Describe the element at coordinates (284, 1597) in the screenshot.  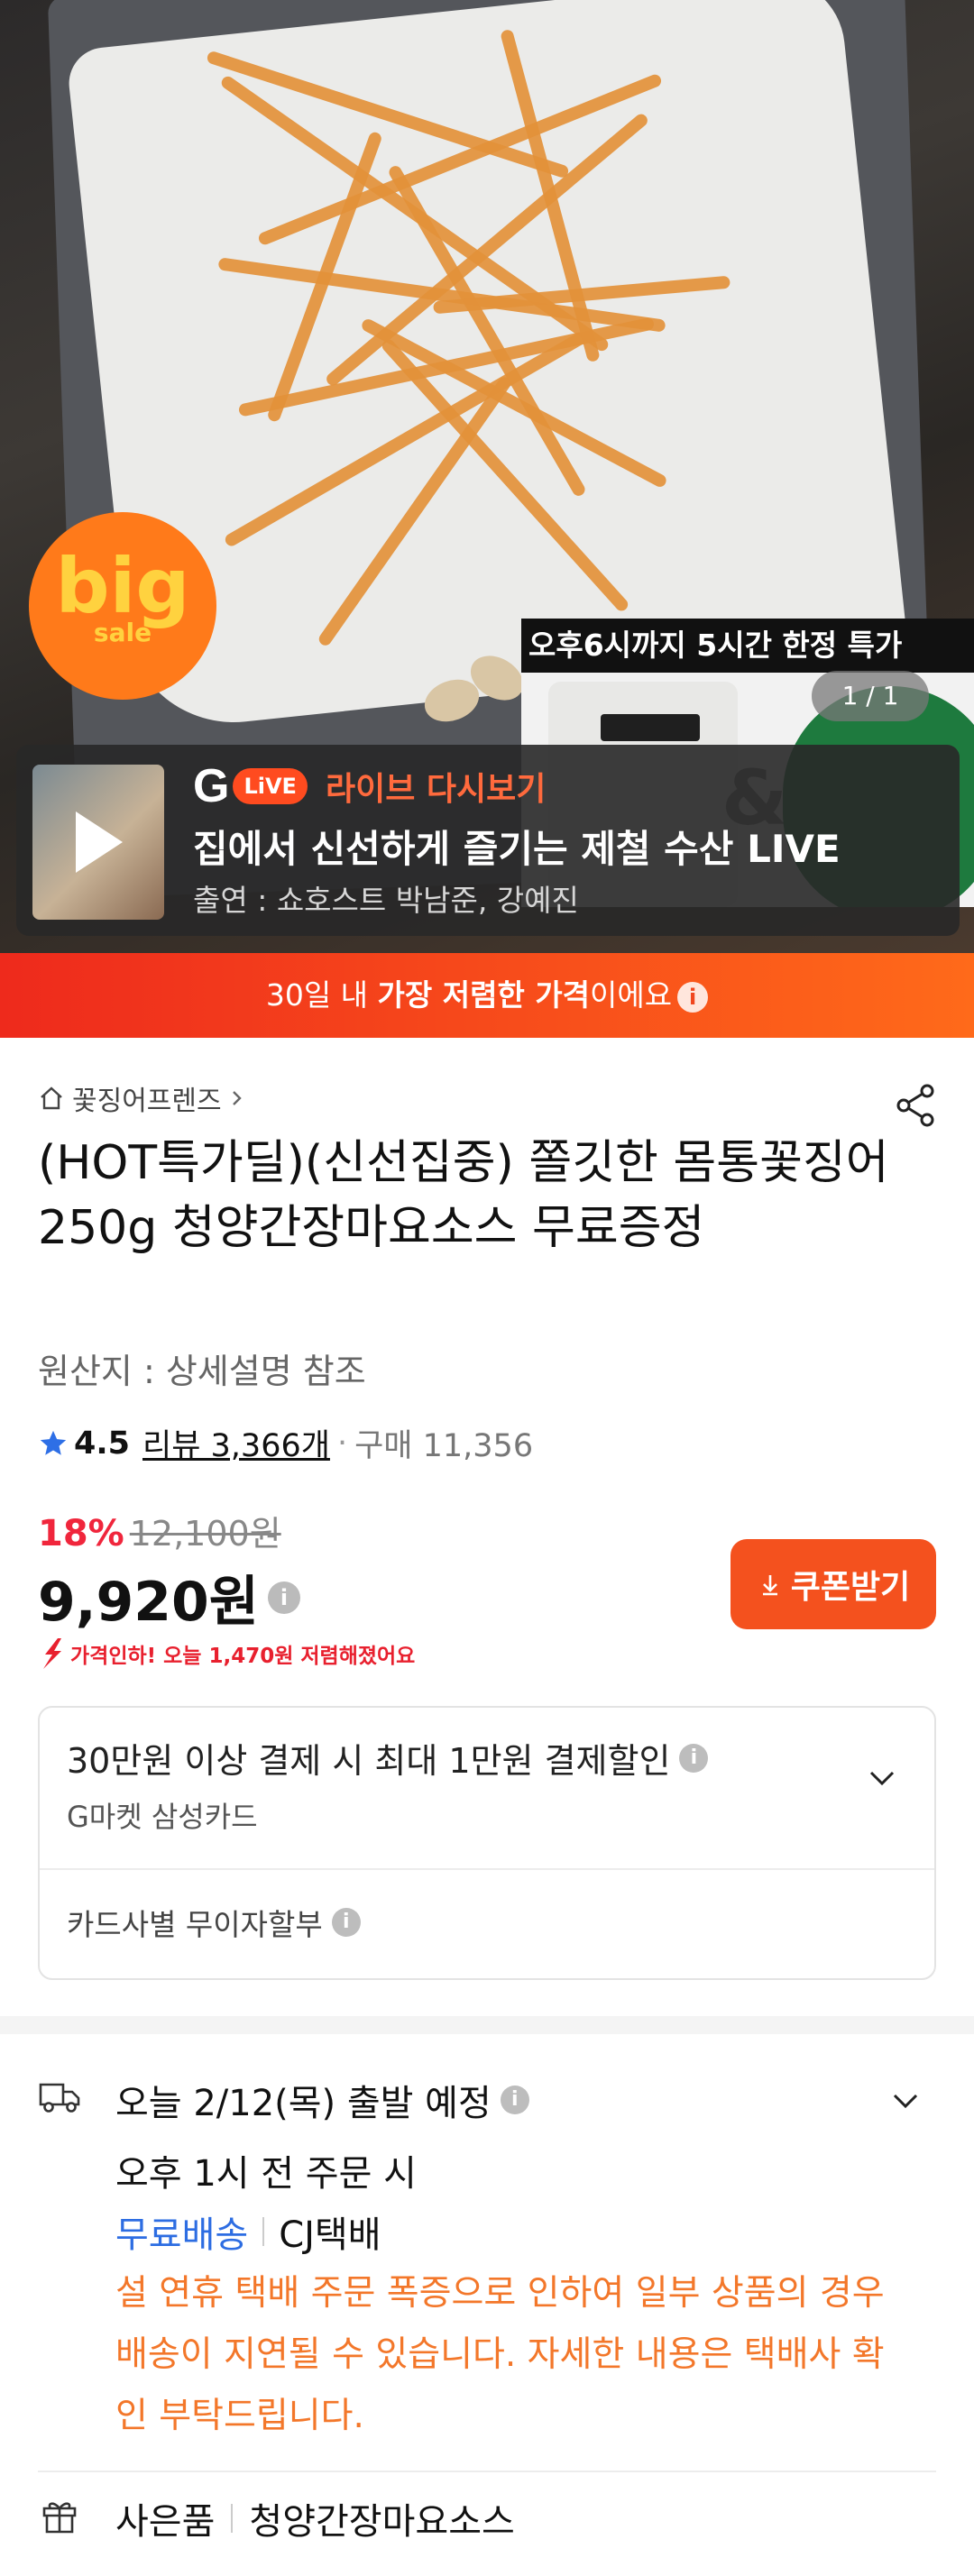
I see `price-info-icon: i` at that location.